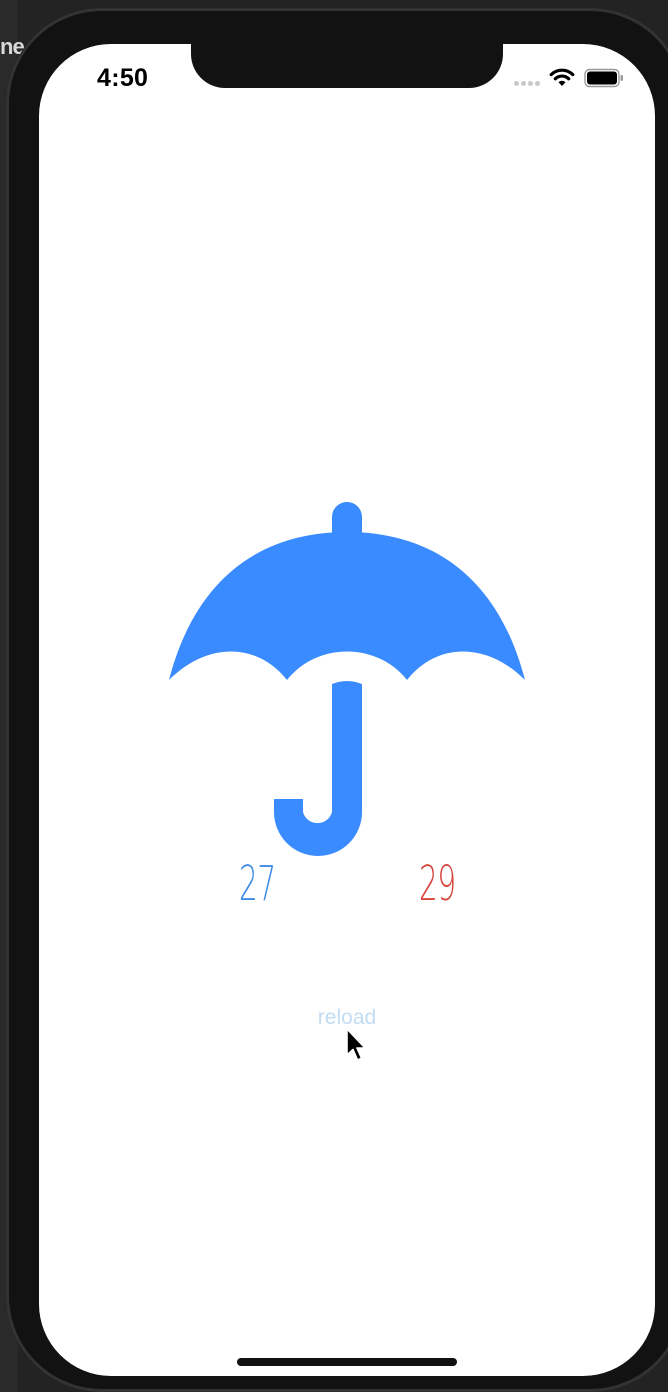 Image resolution: width=668 pixels, height=1392 pixels. I want to click on reload-button: reload, so click(347, 1018).